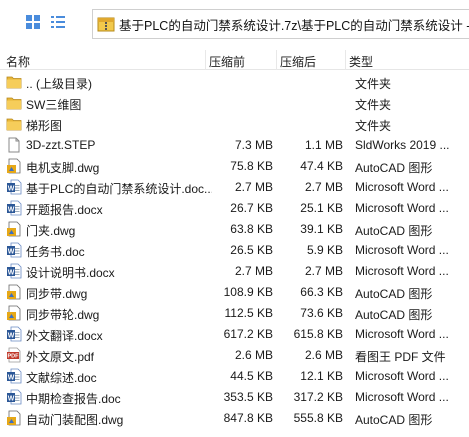 Image resolution: width=469 pixels, height=437 pixels. I want to click on file-compressed-size: 75.8 KB, so click(251, 166).